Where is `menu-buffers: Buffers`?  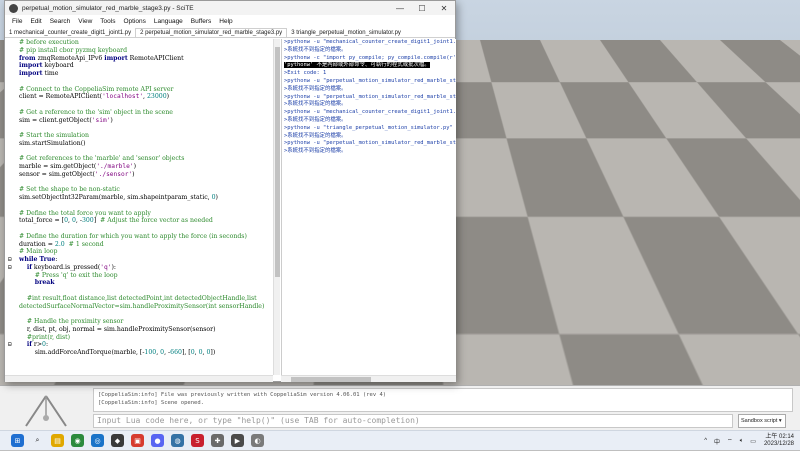
menu-buffers: Buffers is located at coordinates (201, 21).